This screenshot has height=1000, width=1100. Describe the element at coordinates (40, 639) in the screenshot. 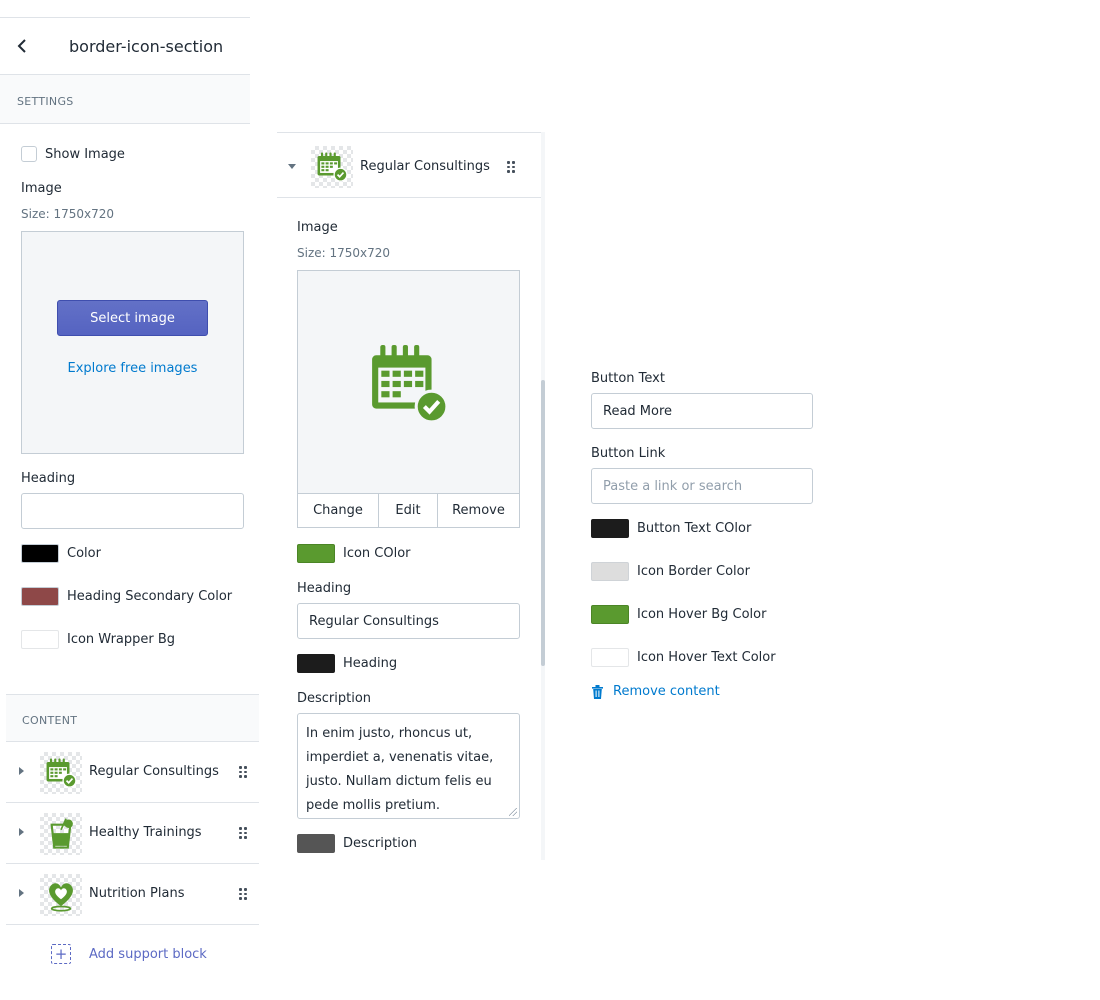

I see `icon-wrapper-bg-swatch` at that location.